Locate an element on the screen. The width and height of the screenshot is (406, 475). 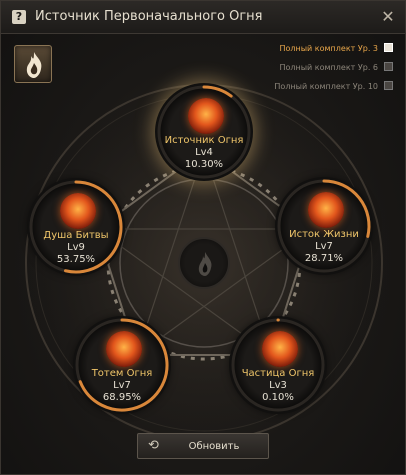
node-fire-source: Источник Огня Lv4 10.30% is located at coordinates (204, 132).